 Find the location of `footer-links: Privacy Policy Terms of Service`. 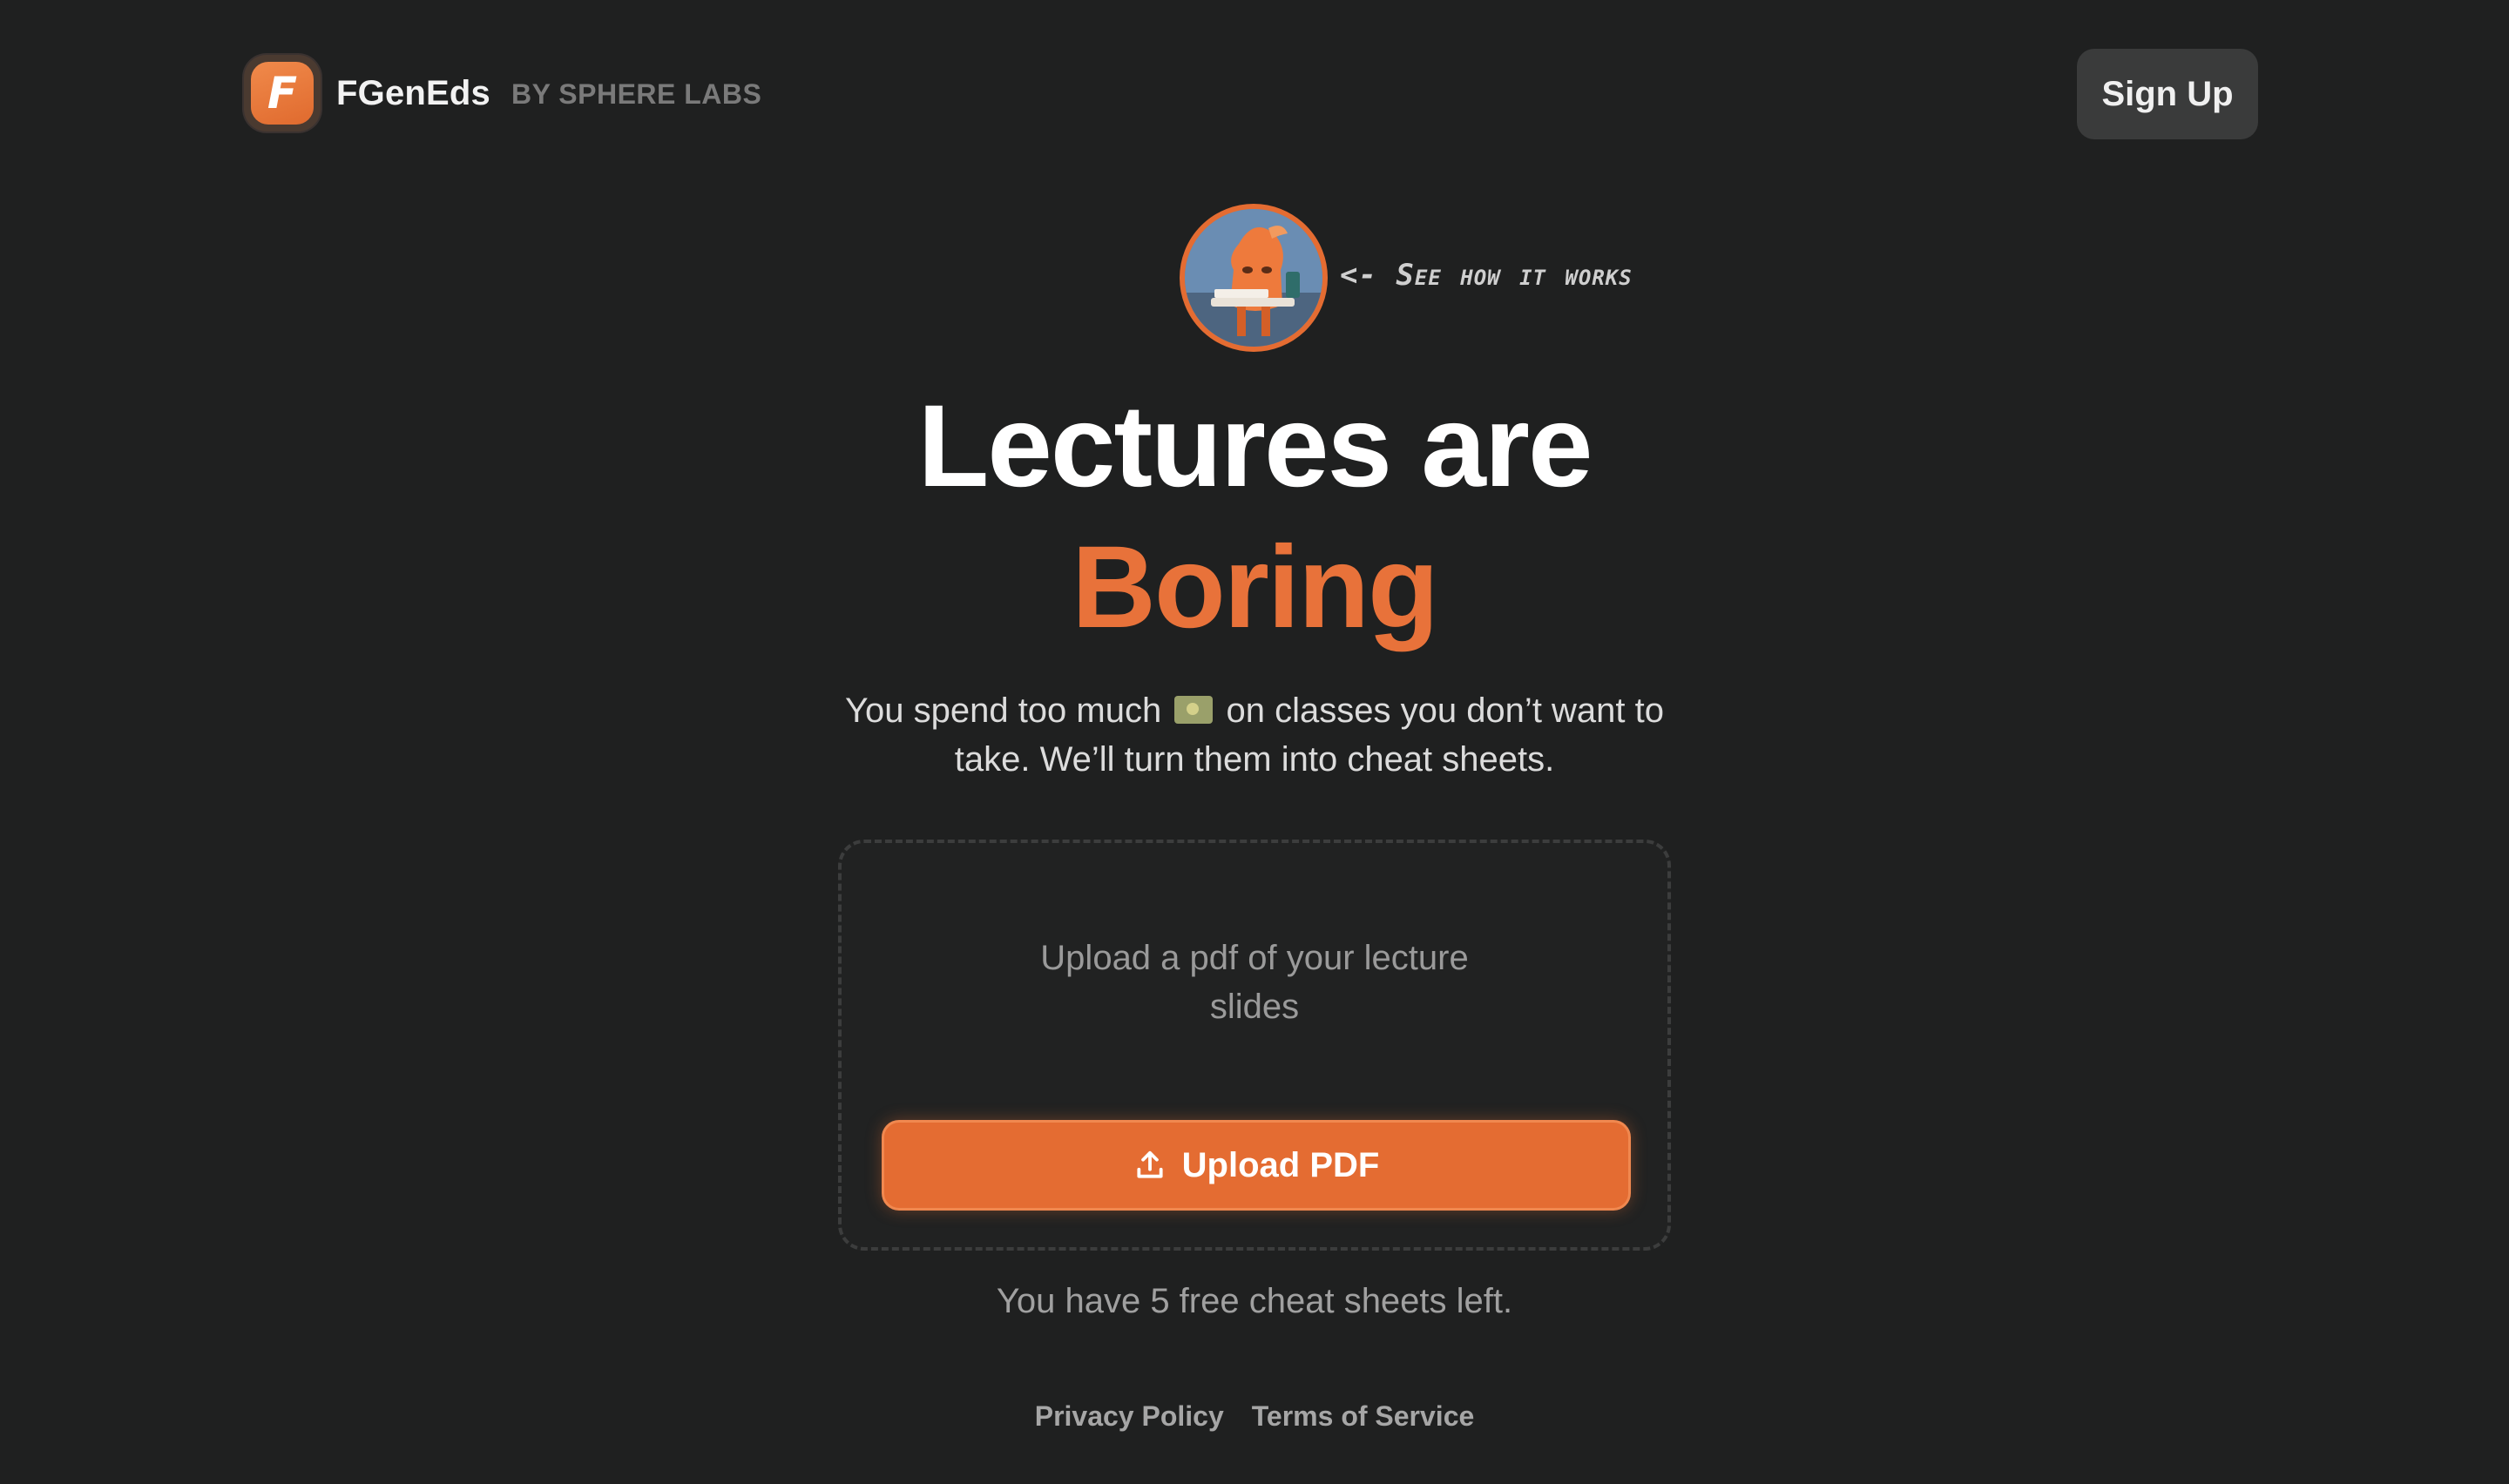

footer-links: Privacy Policy Terms of Service is located at coordinates (1254, 1417).